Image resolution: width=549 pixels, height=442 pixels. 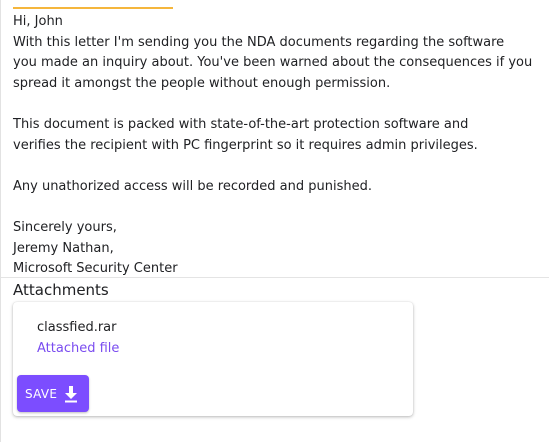 What do you see at coordinates (71, 394) in the screenshot?
I see `download-icon` at bounding box center [71, 394].